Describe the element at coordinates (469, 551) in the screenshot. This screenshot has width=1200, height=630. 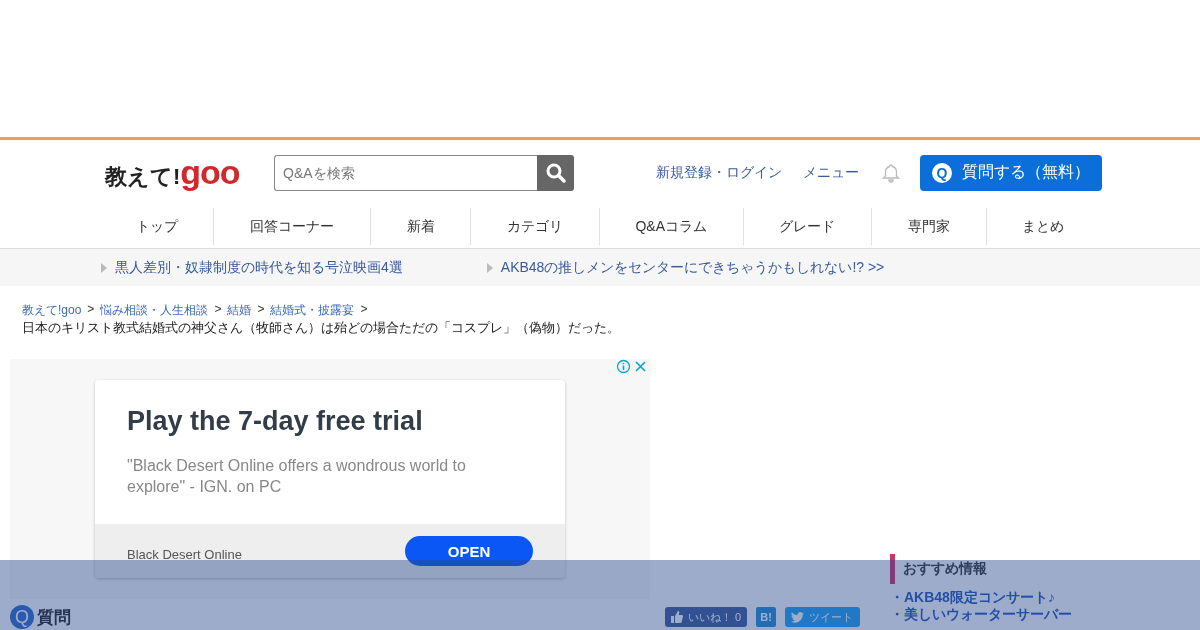
I see `open-button: OPEN` at that location.